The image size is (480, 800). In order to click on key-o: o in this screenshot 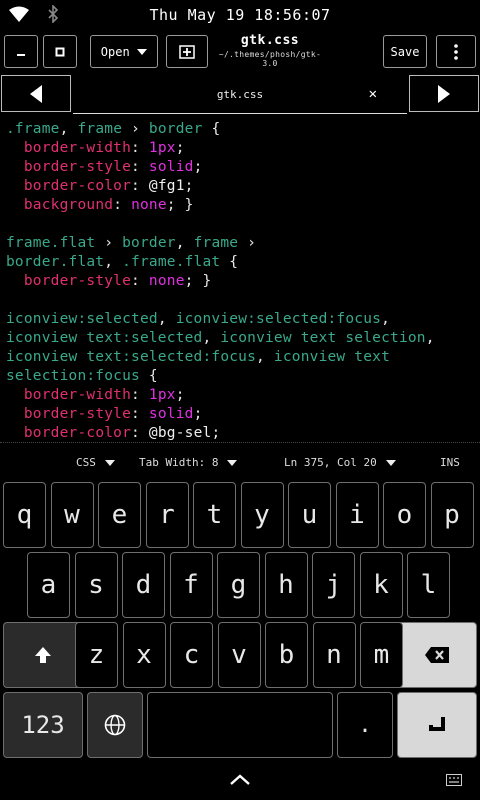, I will do `click(404, 515)`.